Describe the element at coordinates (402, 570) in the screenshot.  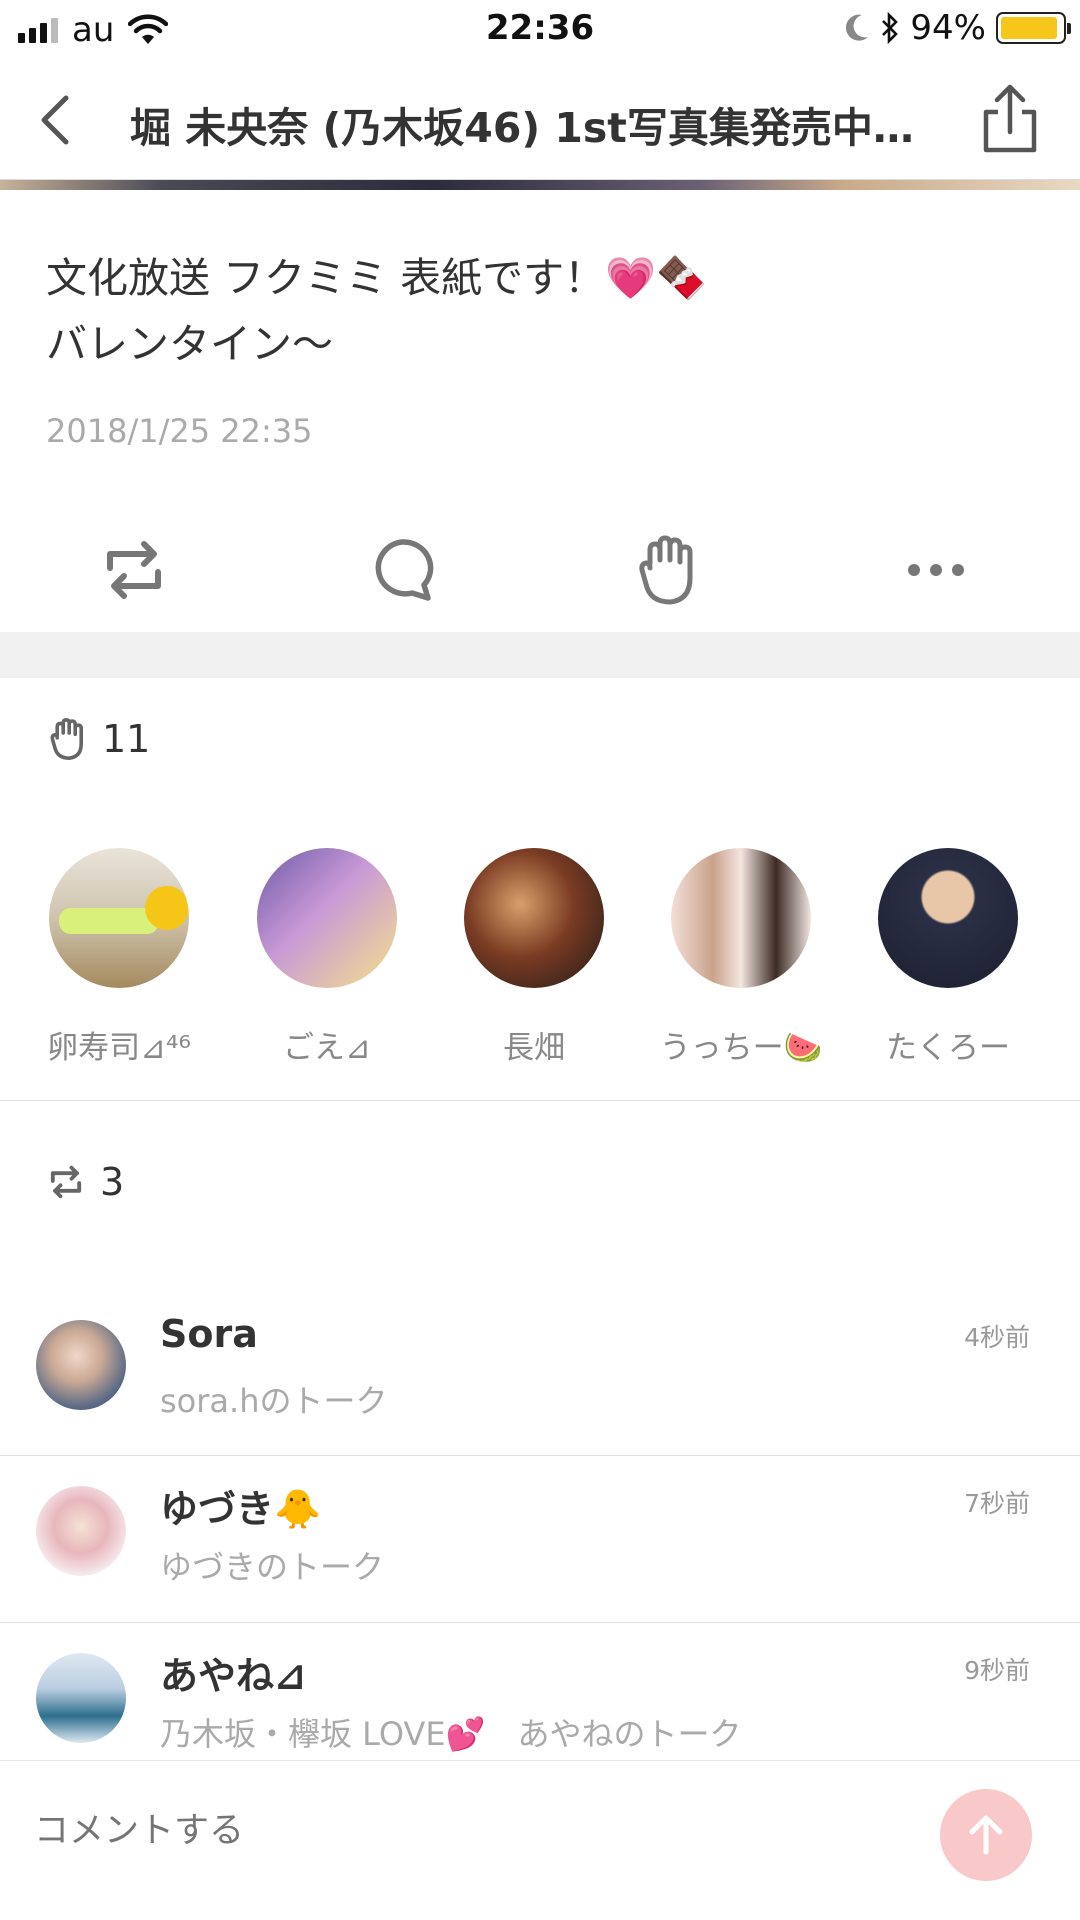
I see `comment-button` at that location.